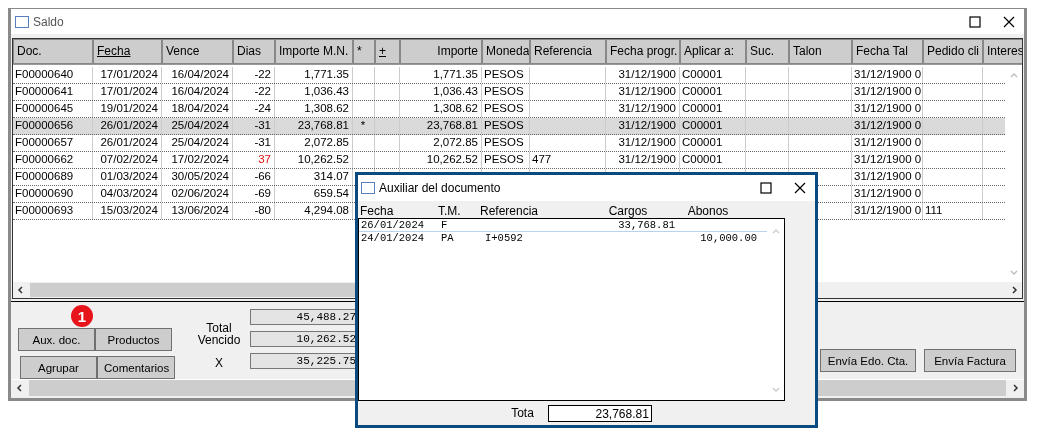  What do you see at coordinates (599, 413) in the screenshot?
I see `total-field: 23,768.81` at bounding box center [599, 413].